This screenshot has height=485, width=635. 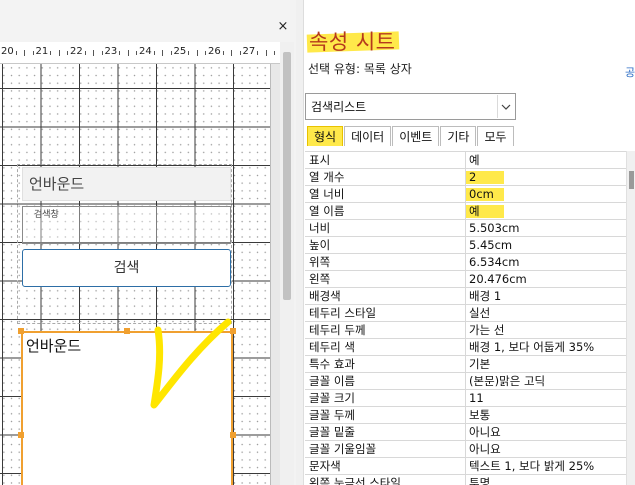 I want to click on ruler-number: 24, so click(x=145, y=51).